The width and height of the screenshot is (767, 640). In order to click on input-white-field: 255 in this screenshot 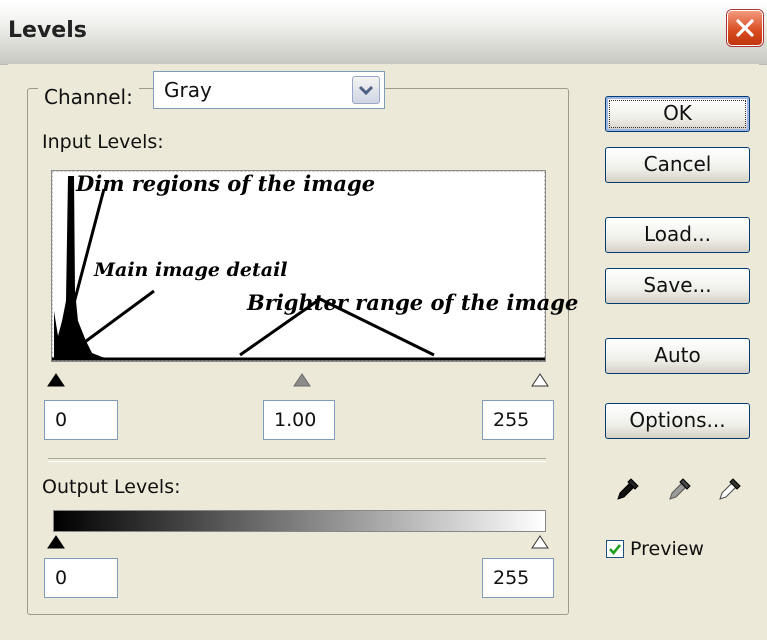, I will do `click(518, 420)`.